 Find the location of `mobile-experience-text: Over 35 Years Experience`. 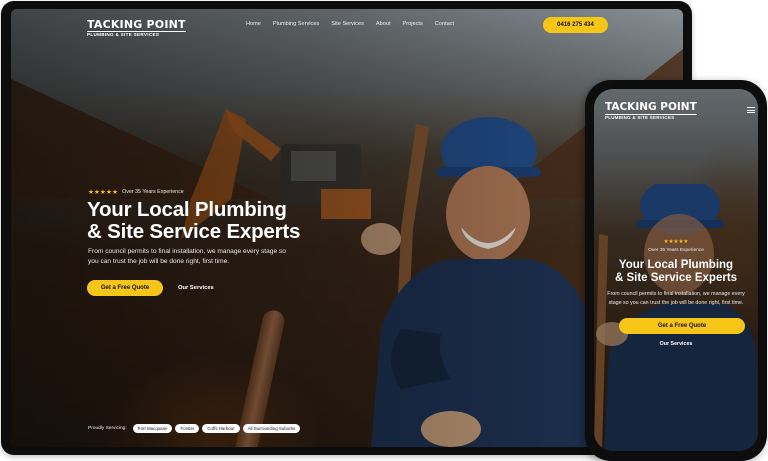

mobile-experience-text: Over 35 Years Experience is located at coordinates (676, 250).